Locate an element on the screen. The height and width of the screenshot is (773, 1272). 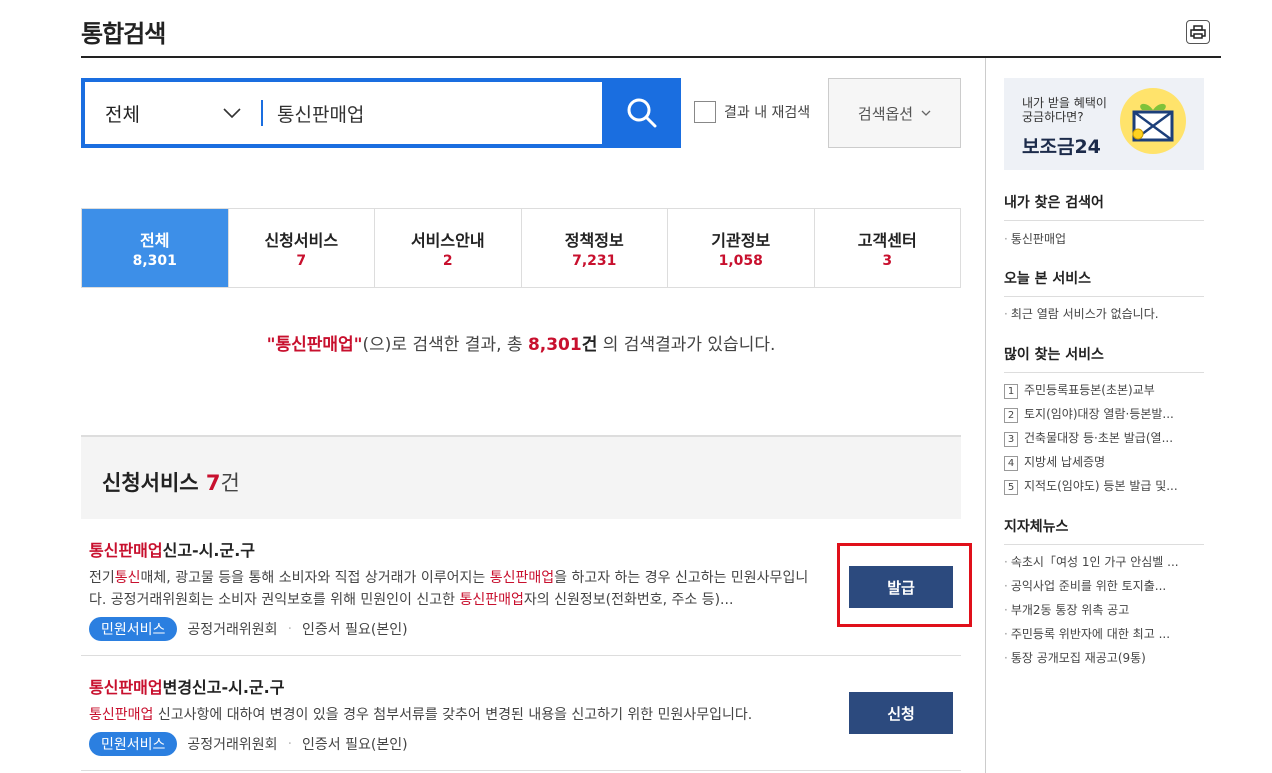
popular-item: 1 주민등록표등본(초본)교부 is located at coordinates (1104, 390).